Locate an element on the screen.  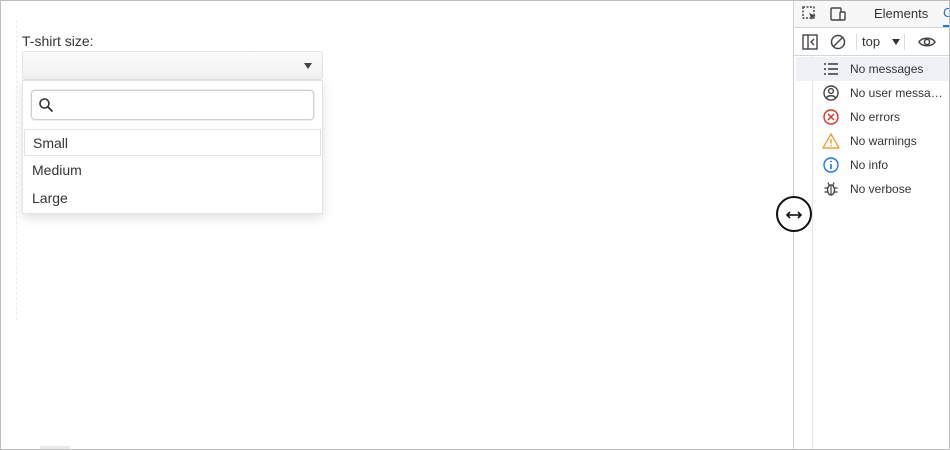
list-icon is located at coordinates (831, 69).